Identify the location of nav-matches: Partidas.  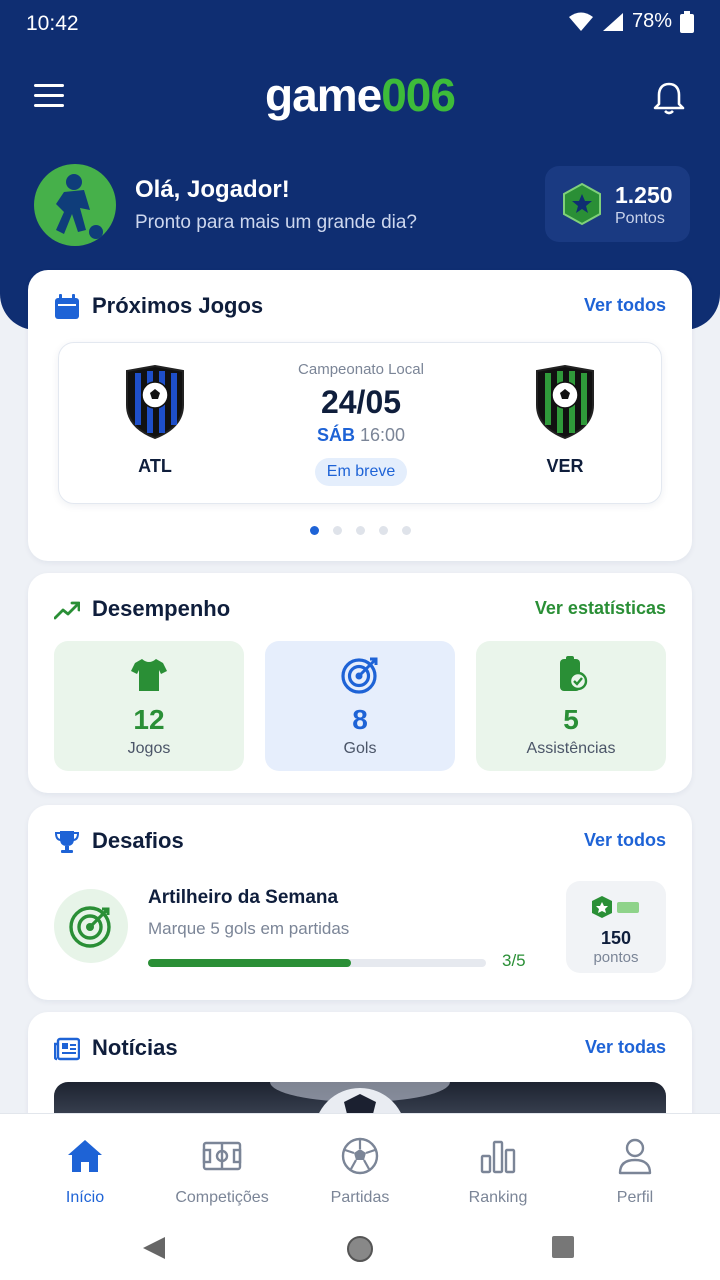
(360, 1171).